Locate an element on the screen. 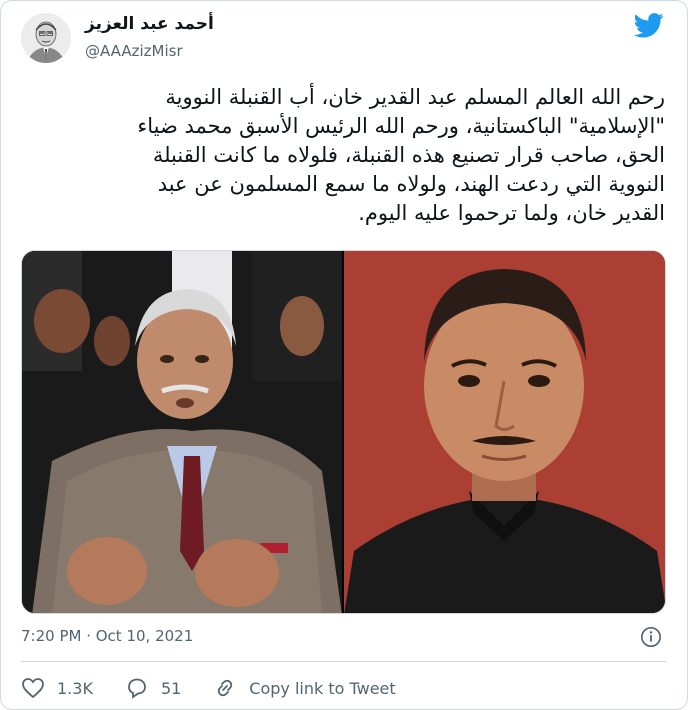 This screenshot has height=710, width=688. twitter-bird-icon is located at coordinates (648, 25).